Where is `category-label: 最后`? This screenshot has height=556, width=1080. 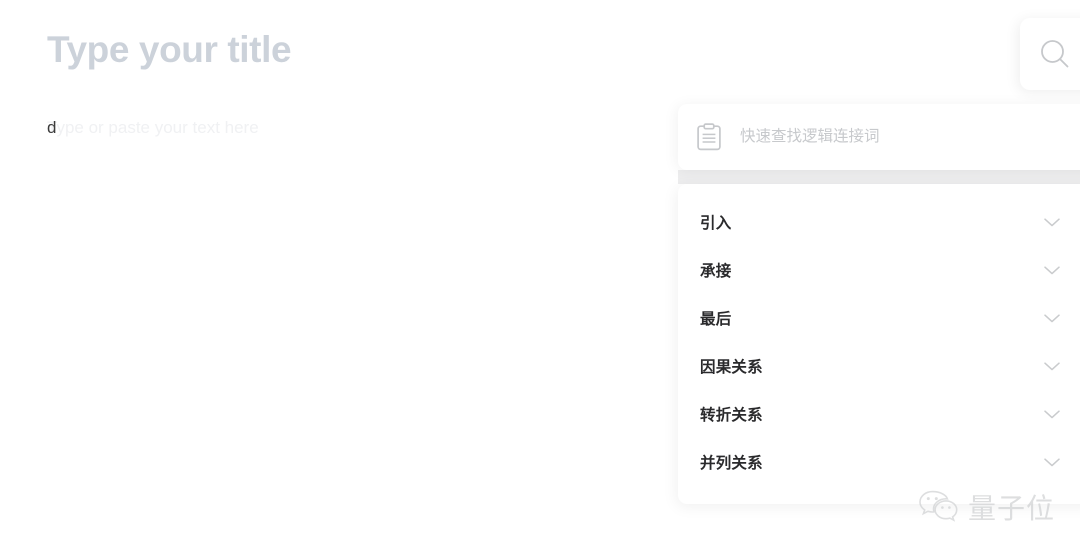 category-label: 最后 is located at coordinates (716, 319).